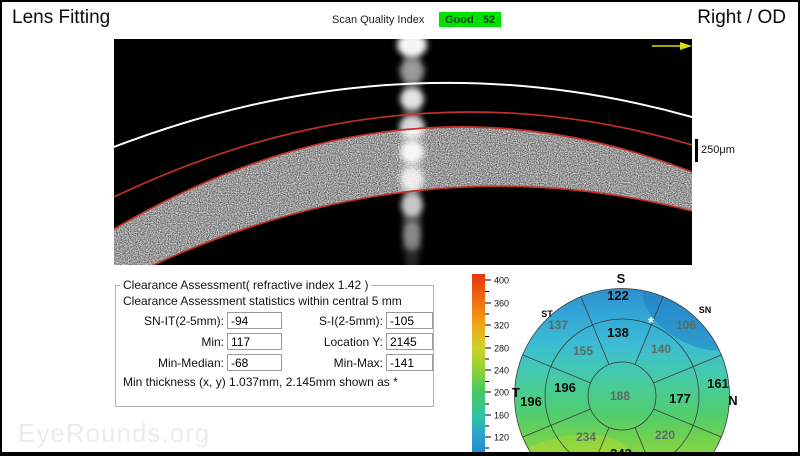 The image size is (800, 456). What do you see at coordinates (620, 396) in the screenshot?
I see `map-value-center: 188` at bounding box center [620, 396].